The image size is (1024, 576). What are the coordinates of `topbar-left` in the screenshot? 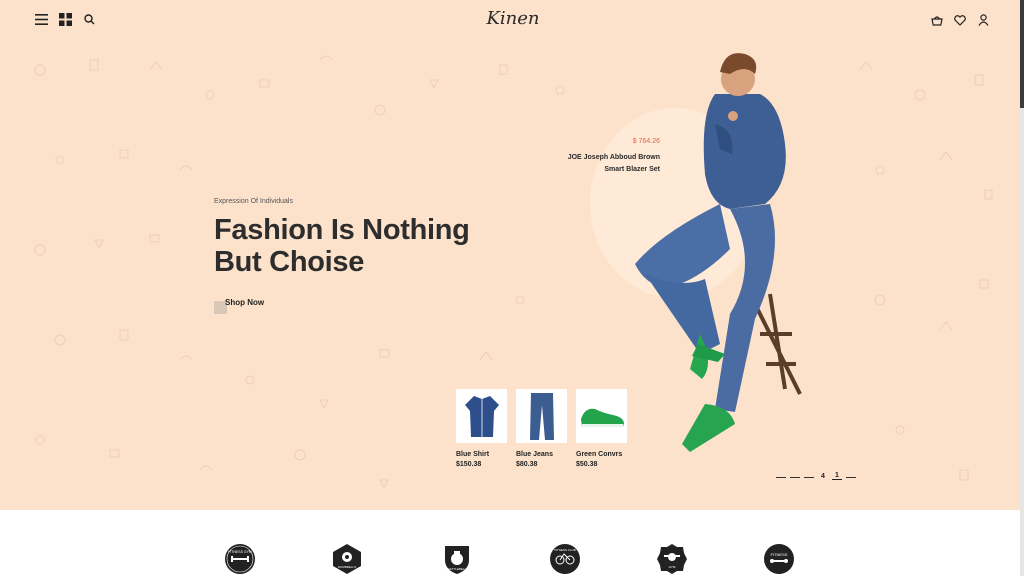 It's located at (65, 19).